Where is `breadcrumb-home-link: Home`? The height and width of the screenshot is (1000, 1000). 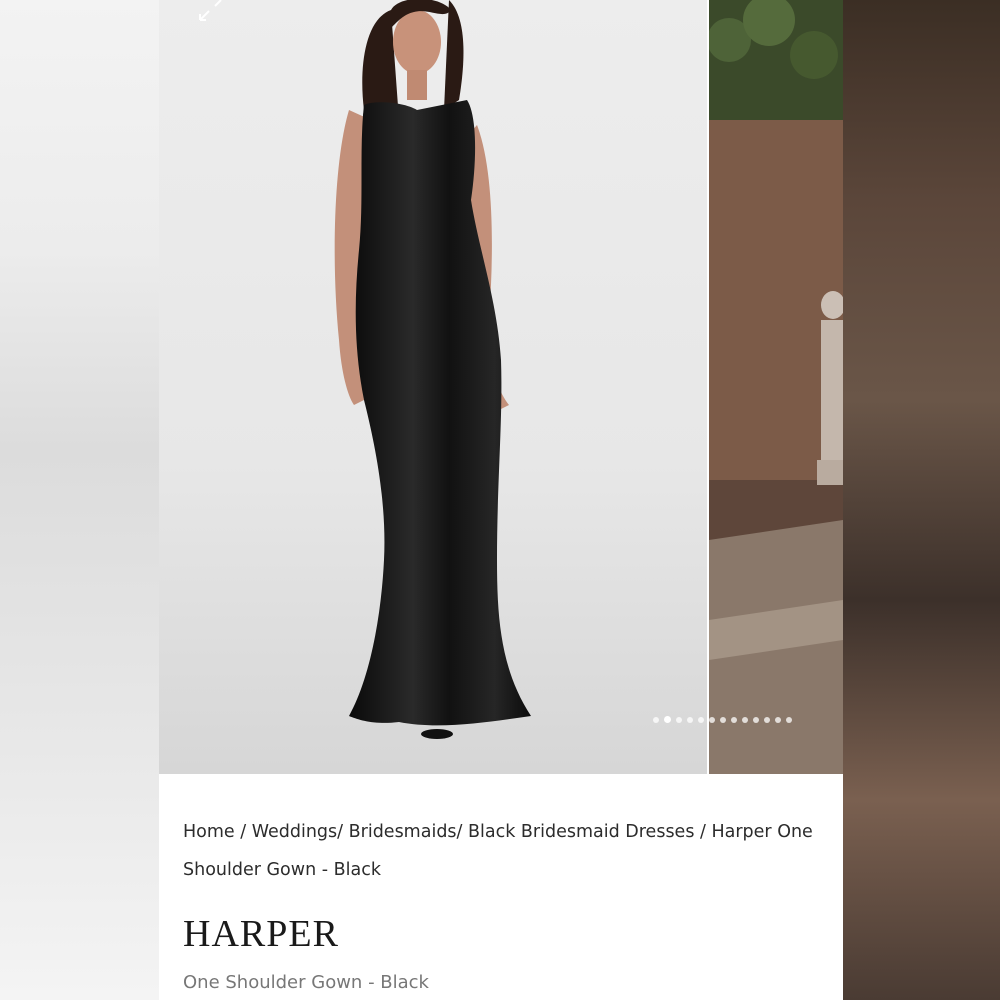
breadcrumb-home-link: Home is located at coordinates (209, 832).